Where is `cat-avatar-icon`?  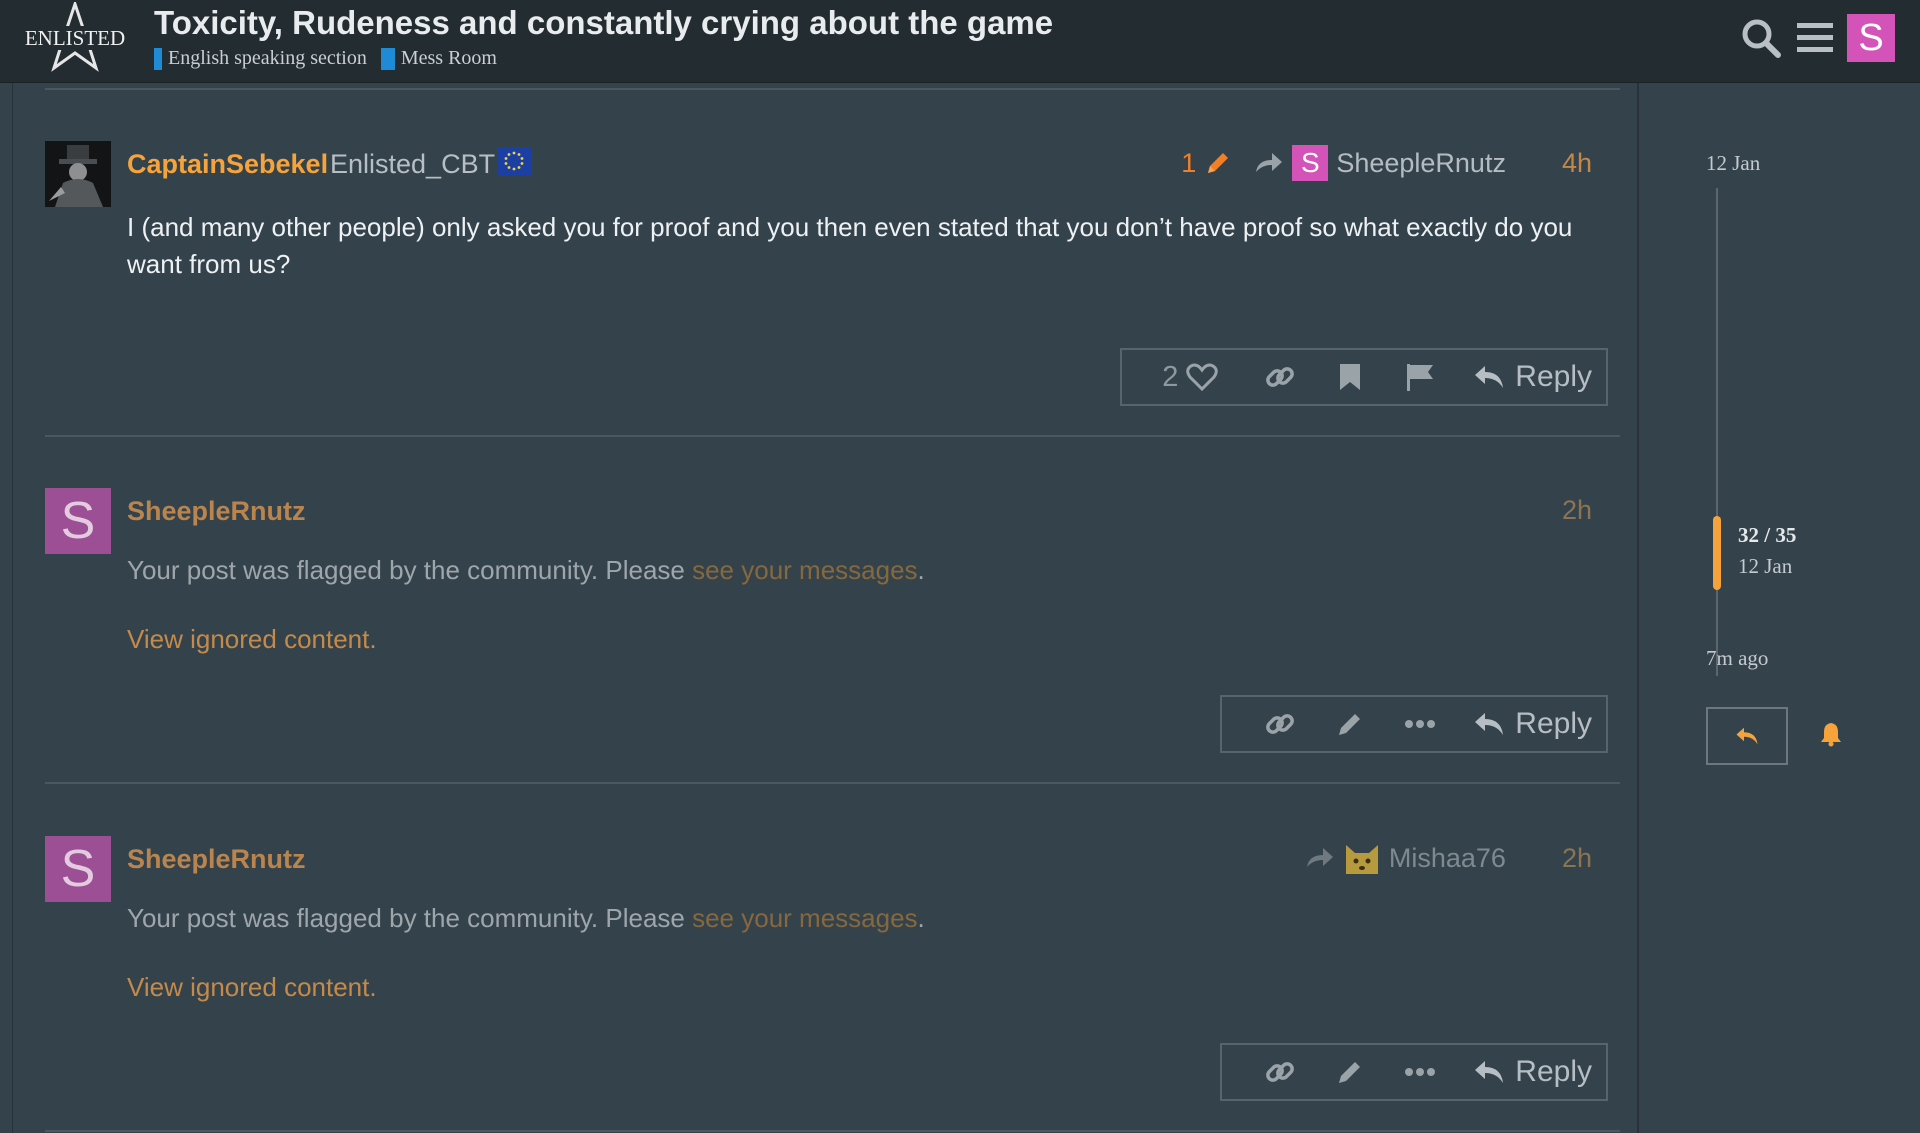
cat-avatar-icon is located at coordinates (1361, 859).